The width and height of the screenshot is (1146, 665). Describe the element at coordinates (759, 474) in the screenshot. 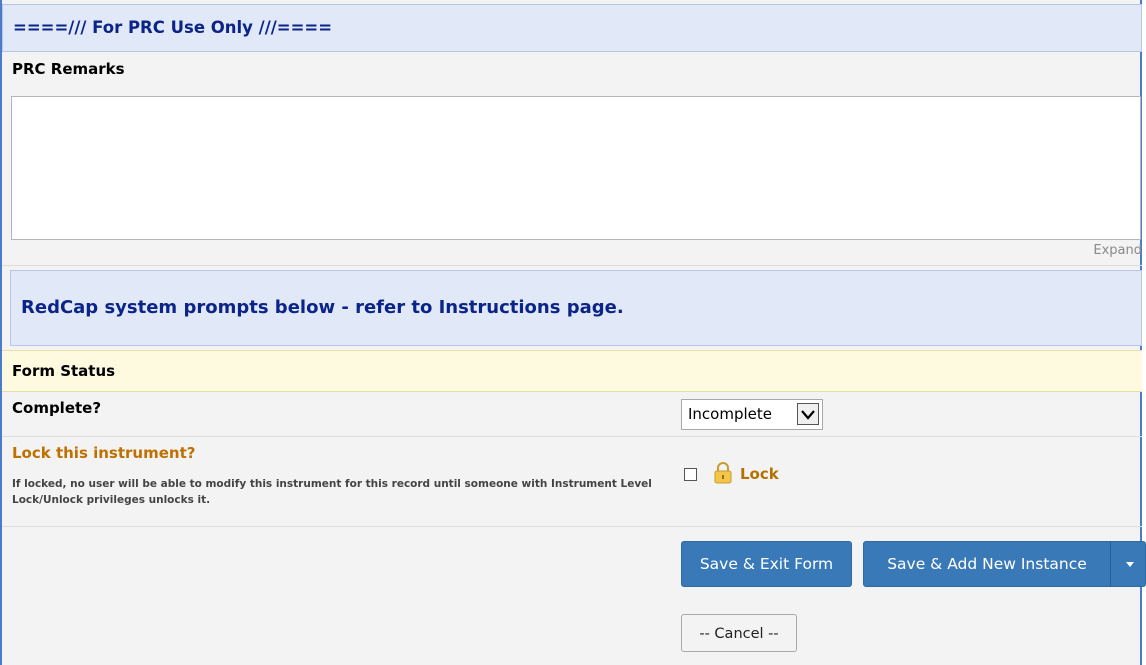

I see `lock-checkbox-label: Lock` at that location.